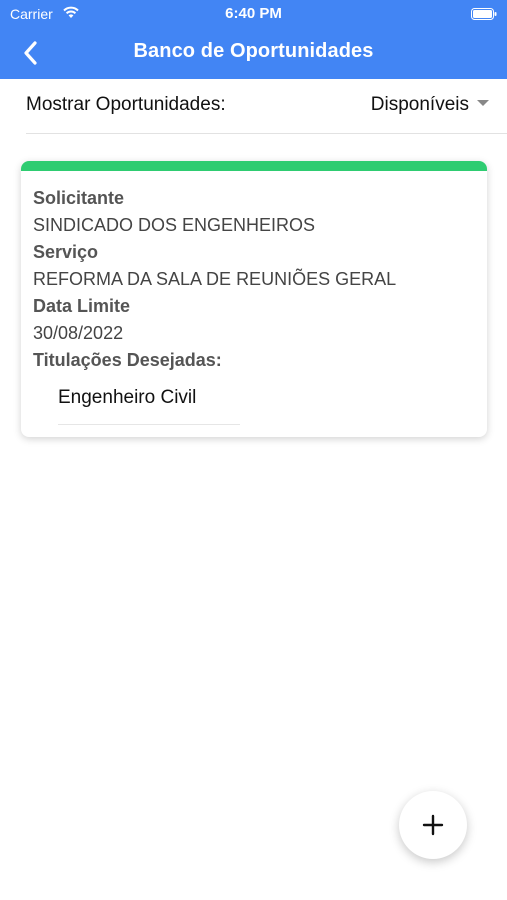 The width and height of the screenshot is (507, 900). I want to click on titulacoes-label: Titulações Desejadas:, so click(127, 360).